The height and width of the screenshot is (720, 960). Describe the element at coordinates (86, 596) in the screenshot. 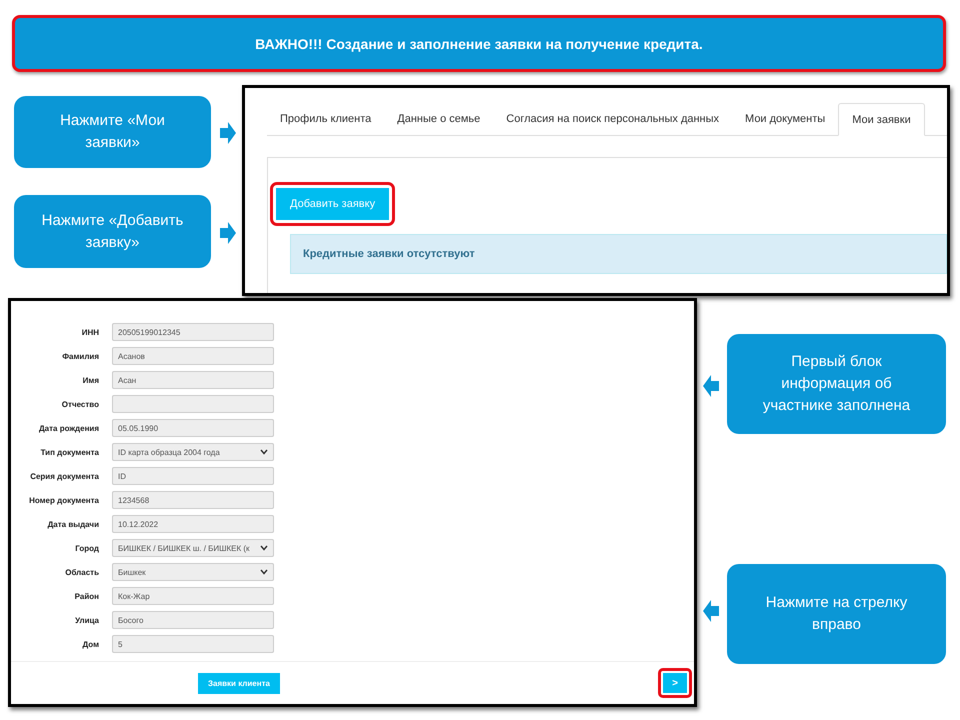

I see `field-label: Район` at that location.